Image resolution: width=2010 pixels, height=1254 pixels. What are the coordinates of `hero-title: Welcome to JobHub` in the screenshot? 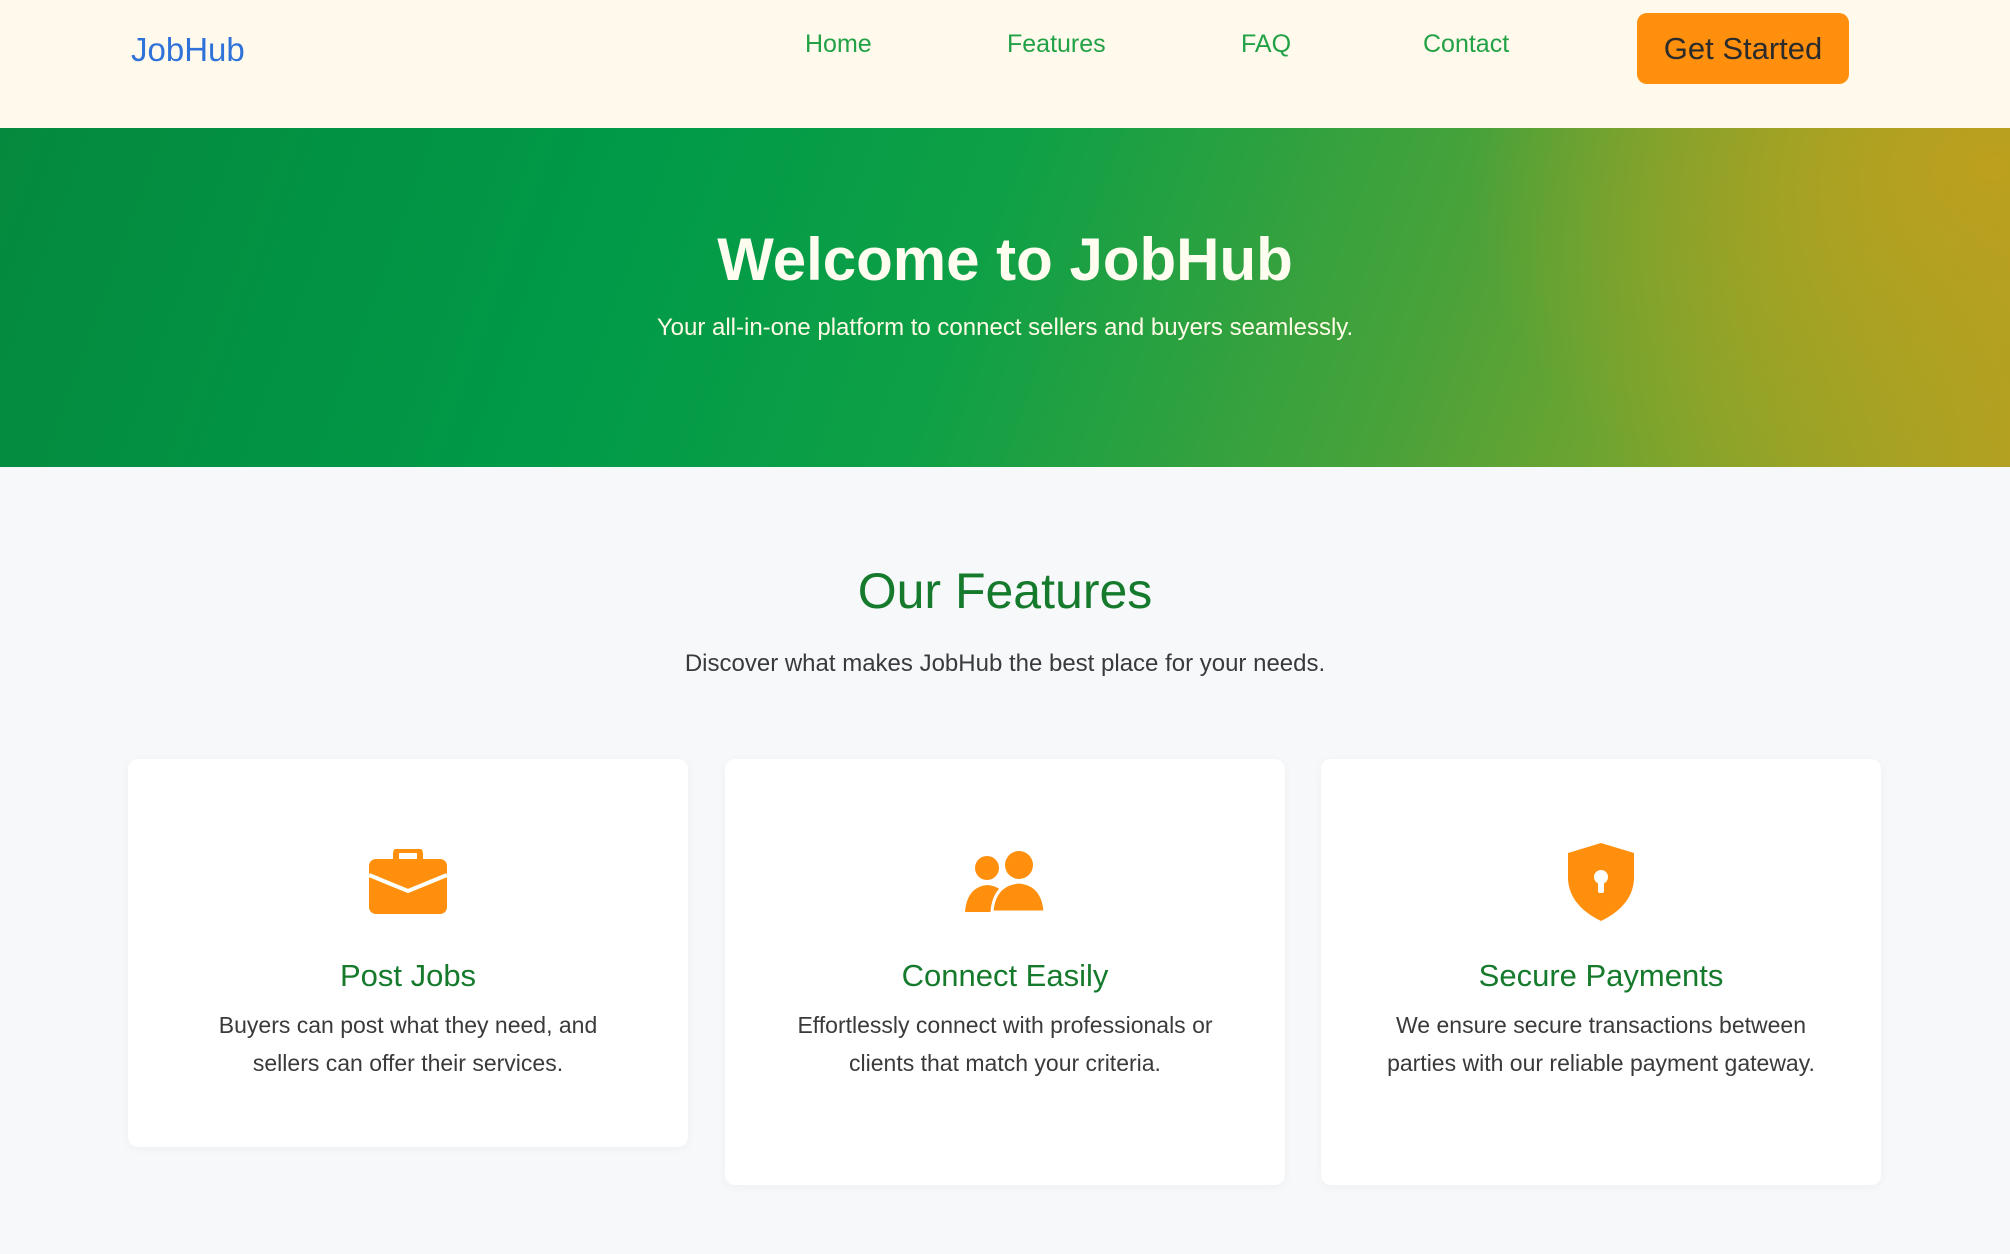 It's located at (1005, 259).